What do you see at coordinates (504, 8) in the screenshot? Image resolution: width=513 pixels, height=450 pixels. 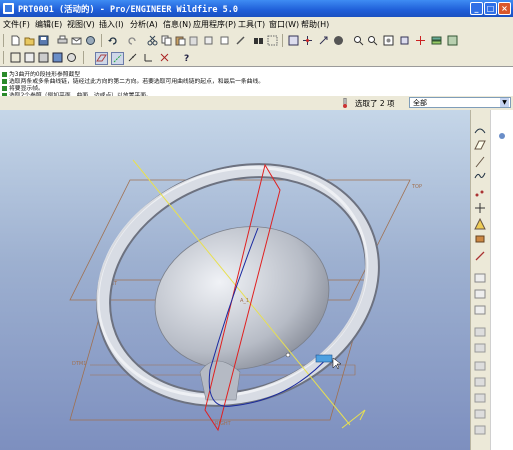 I see `close-button: ×` at bounding box center [504, 8].